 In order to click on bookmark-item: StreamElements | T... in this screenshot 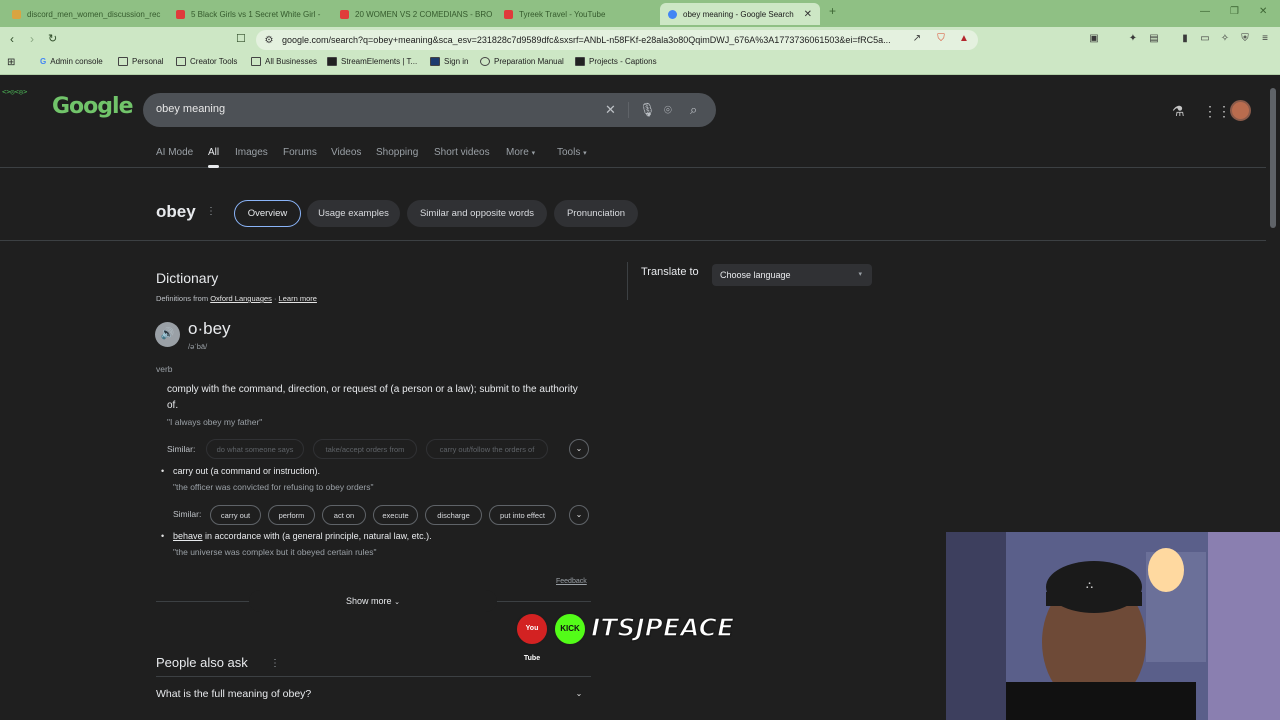, I will do `click(372, 61)`.